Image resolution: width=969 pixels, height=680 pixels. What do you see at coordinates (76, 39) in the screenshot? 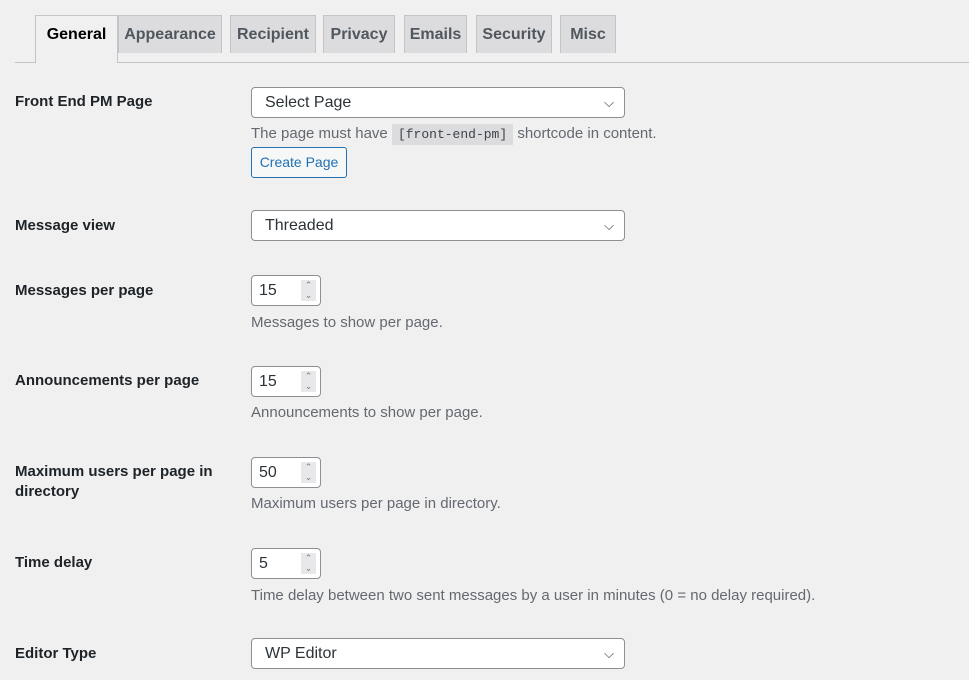
I see `tab-general: General` at bounding box center [76, 39].